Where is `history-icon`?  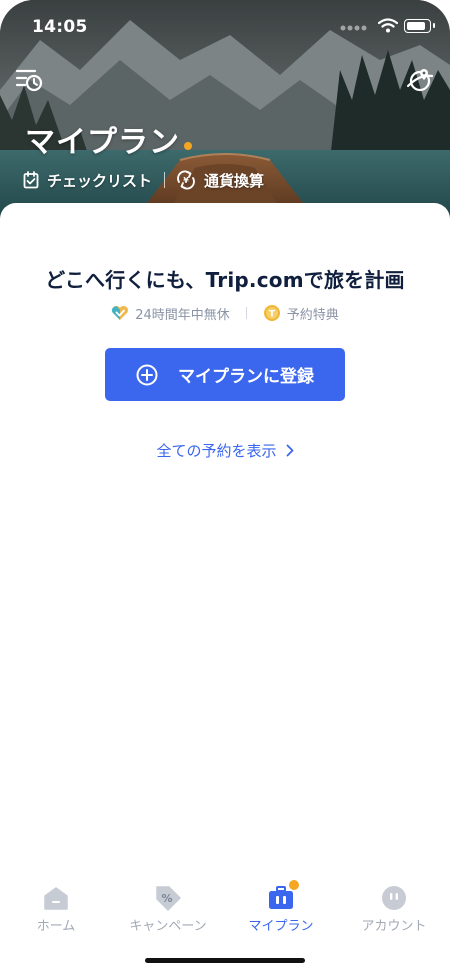 history-icon is located at coordinates (29, 80).